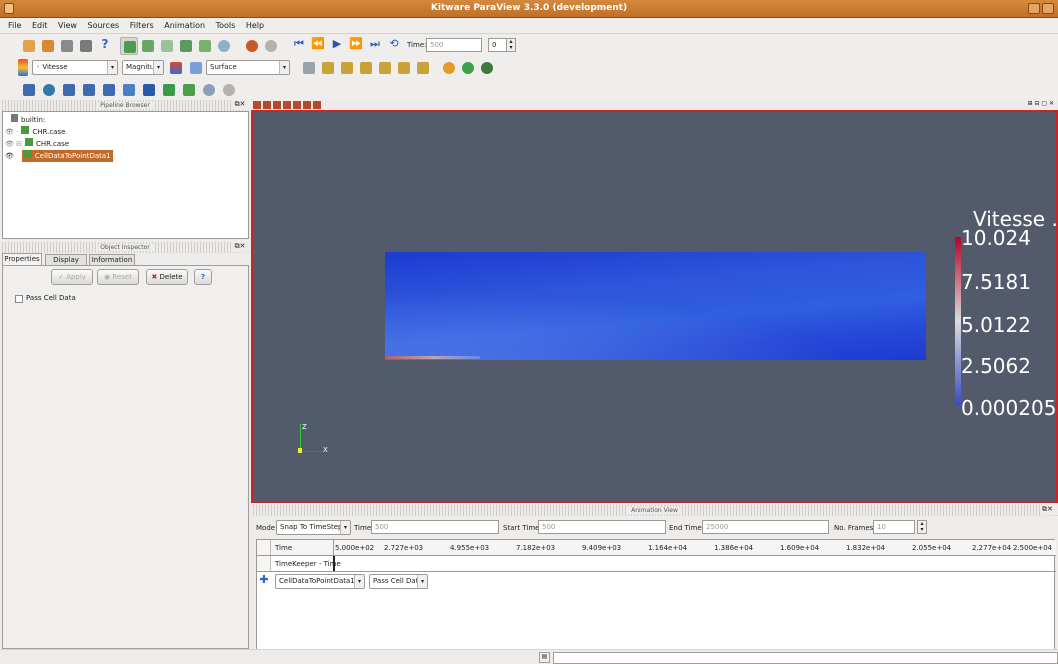 The width and height of the screenshot is (1058, 664). What do you see at coordinates (14, 25) in the screenshot?
I see `menu-file: File` at bounding box center [14, 25].